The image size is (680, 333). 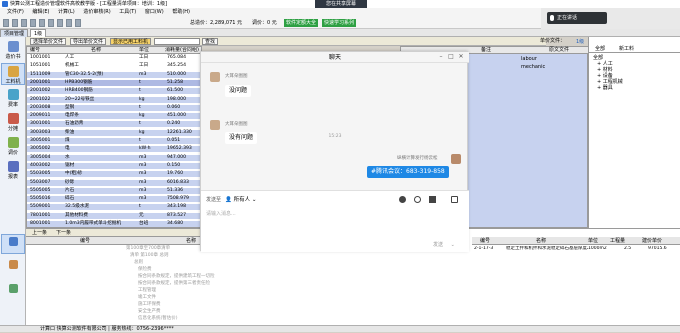 What do you see at coordinates (38, 33) in the screenshot?
I see `tab-level1: 1级` at bounding box center [38, 33].